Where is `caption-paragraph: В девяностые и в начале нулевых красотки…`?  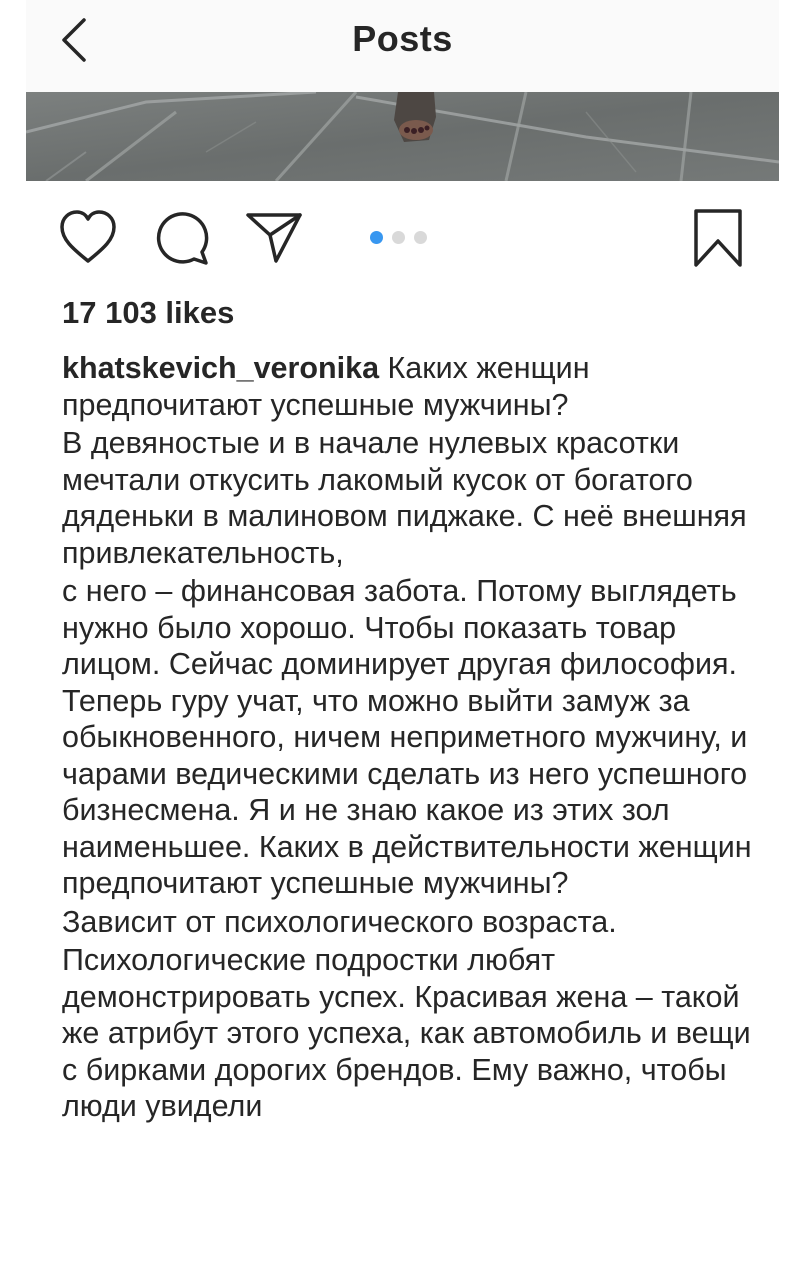
caption-paragraph: В девяностые и в начале нулевых красотки… is located at coordinates (404, 498).